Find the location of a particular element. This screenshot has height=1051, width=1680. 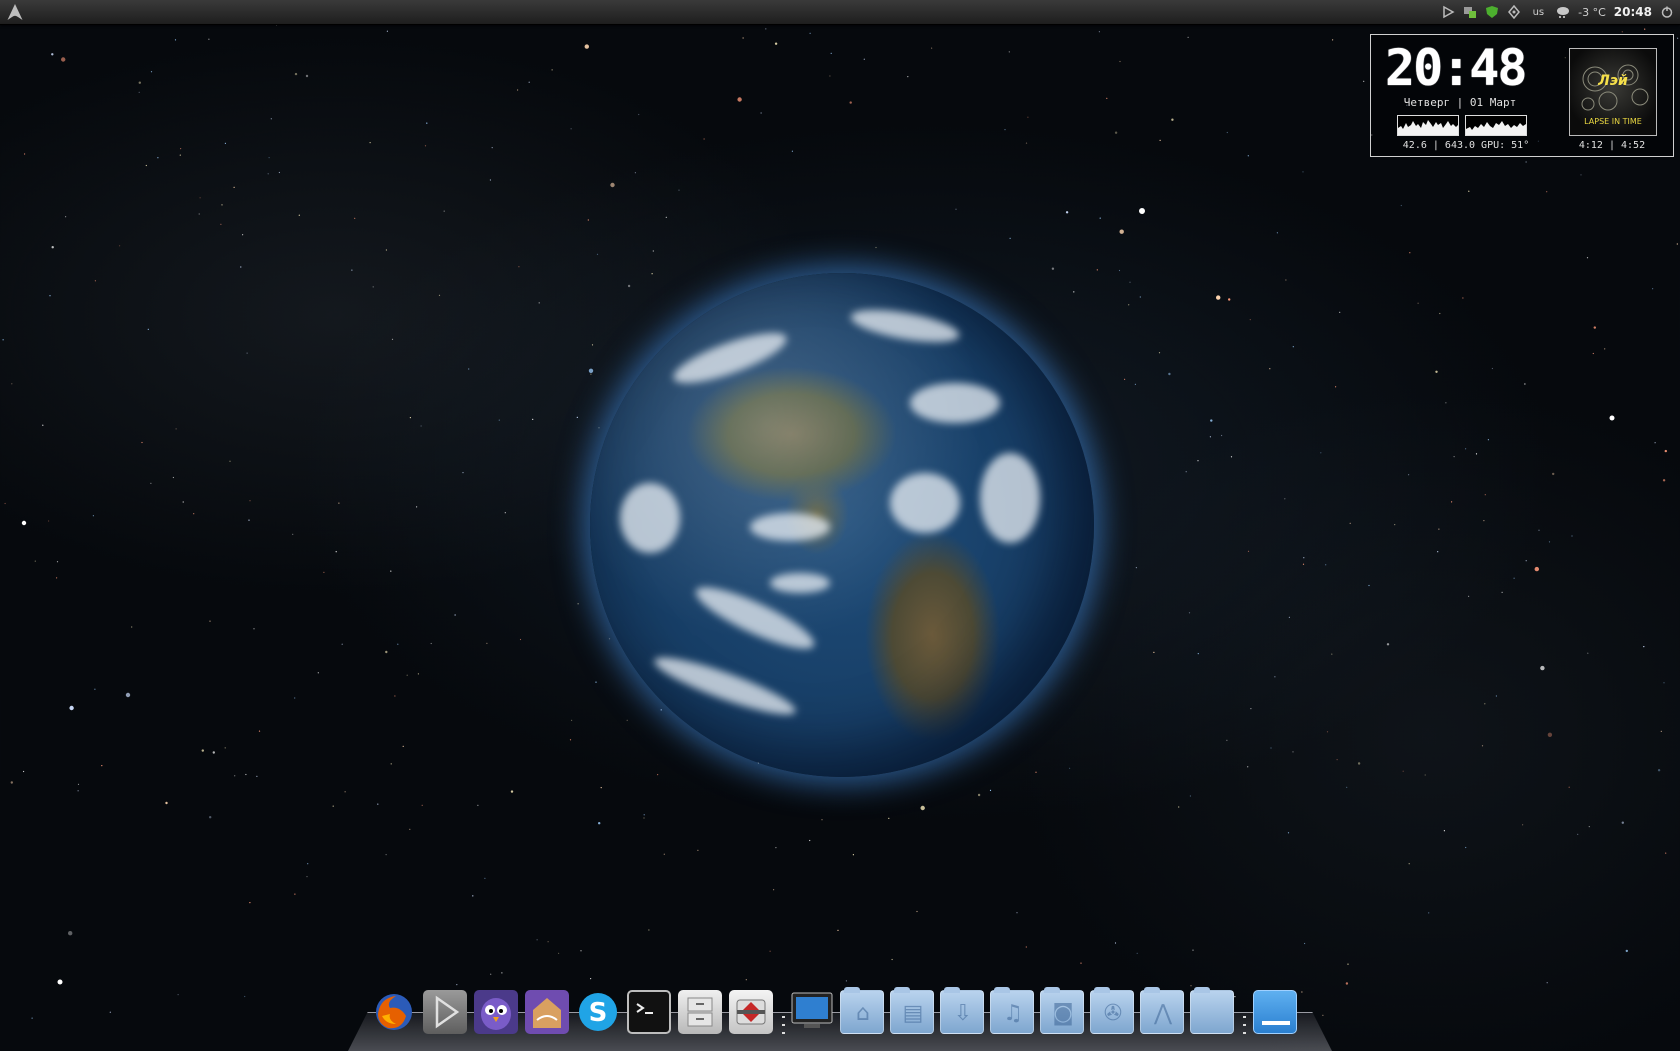

album-subtitle: LAPSE IN TIME is located at coordinates (1613, 121).